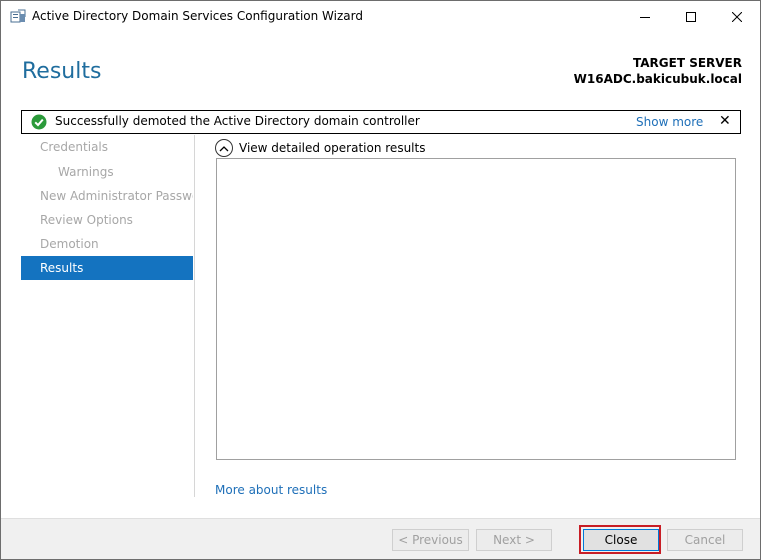 The height and width of the screenshot is (560, 761). What do you see at coordinates (62, 71) in the screenshot?
I see `page-title: Results` at bounding box center [62, 71].